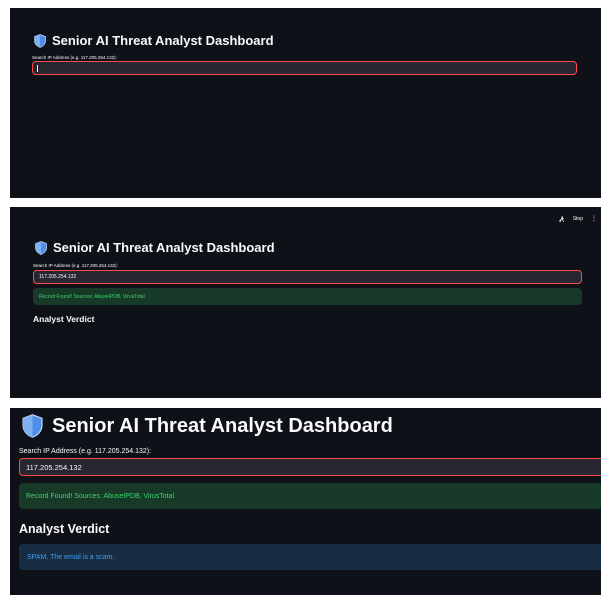 The width and height of the screenshot is (610, 607). What do you see at coordinates (37, 68) in the screenshot?
I see `text-cursor` at bounding box center [37, 68].